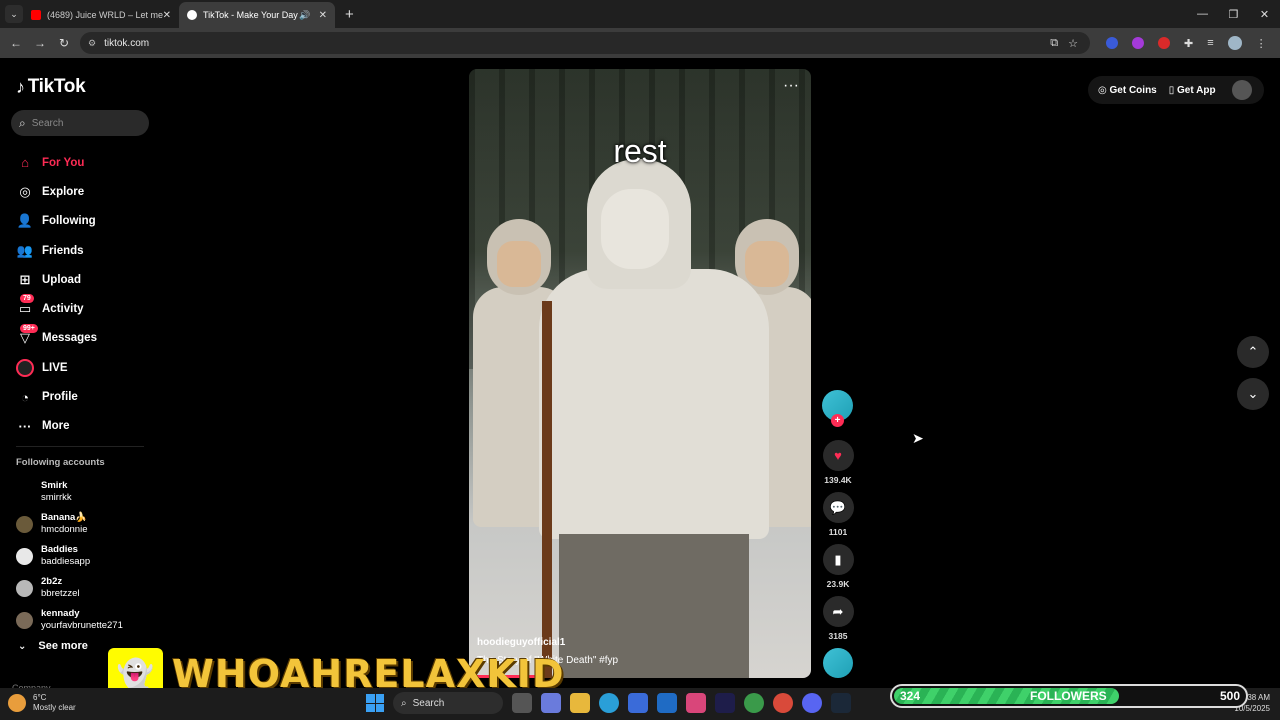 The image size is (1280, 720). I want to click on tab-search-button: ⌄, so click(14, 14).